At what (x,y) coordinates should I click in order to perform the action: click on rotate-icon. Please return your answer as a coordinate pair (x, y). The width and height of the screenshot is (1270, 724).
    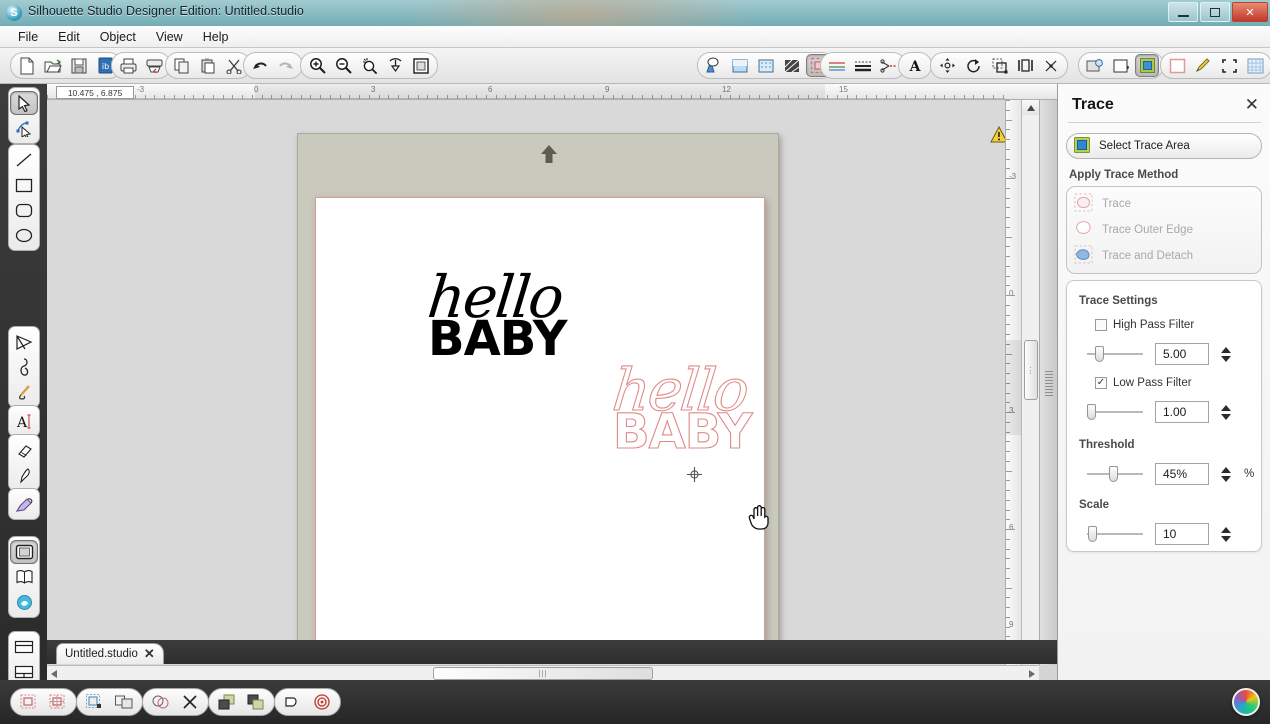
    Looking at the image, I should click on (973, 65).